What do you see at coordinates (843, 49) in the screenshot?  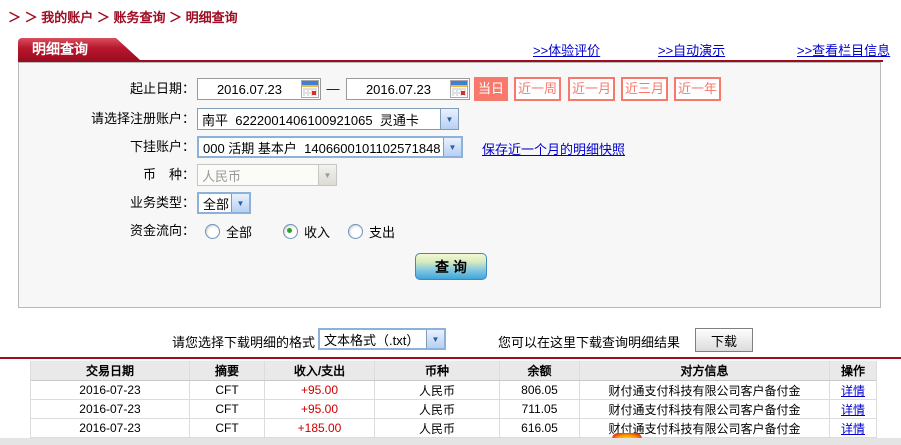 I see `link-view-column-info: >>查看栏目信息` at bounding box center [843, 49].